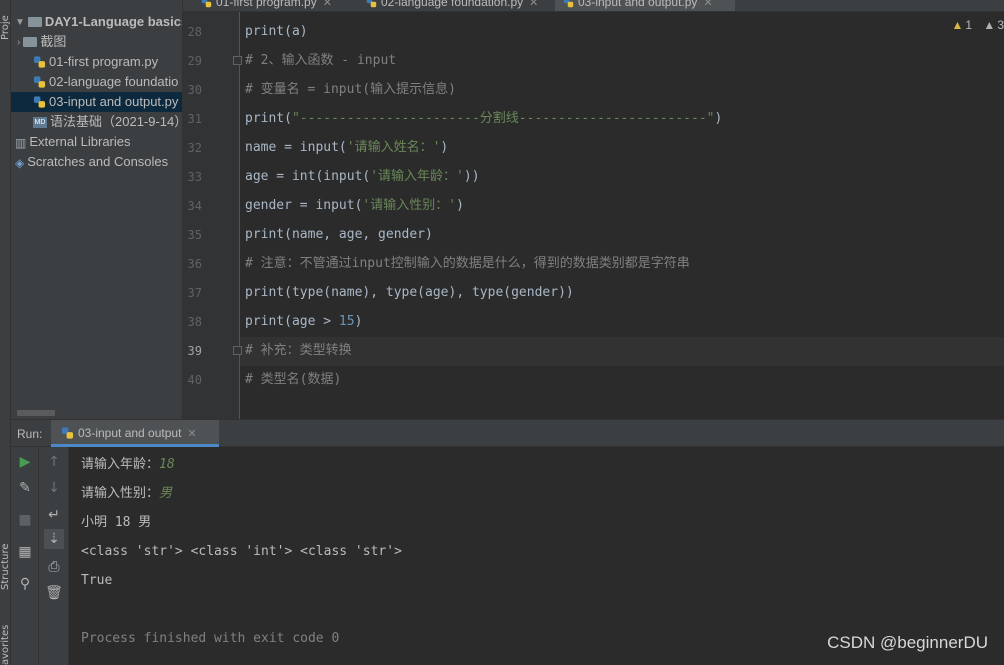 The height and width of the screenshot is (665, 1004). I want to click on project-horizontal-scrollbar, so click(36, 413).